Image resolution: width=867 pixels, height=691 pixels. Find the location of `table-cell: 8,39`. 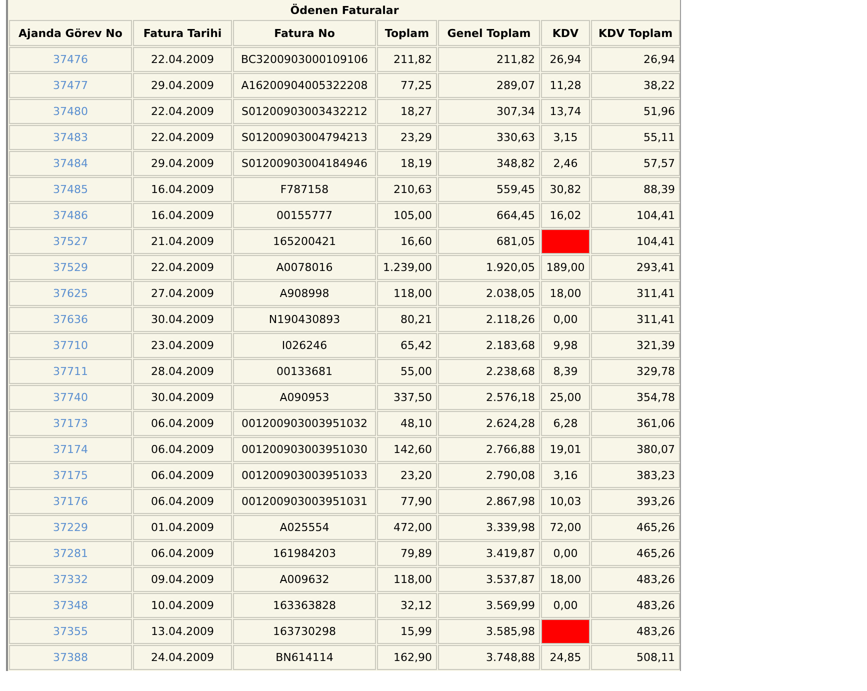

table-cell: 8,39 is located at coordinates (565, 371).